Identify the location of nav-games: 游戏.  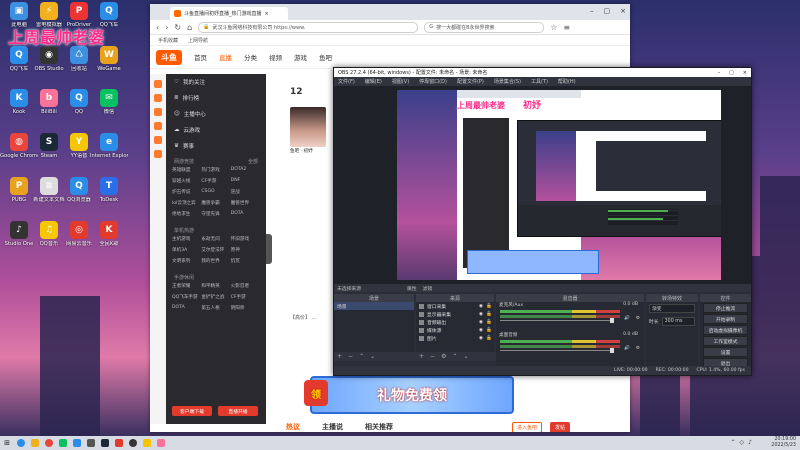
(300, 57).